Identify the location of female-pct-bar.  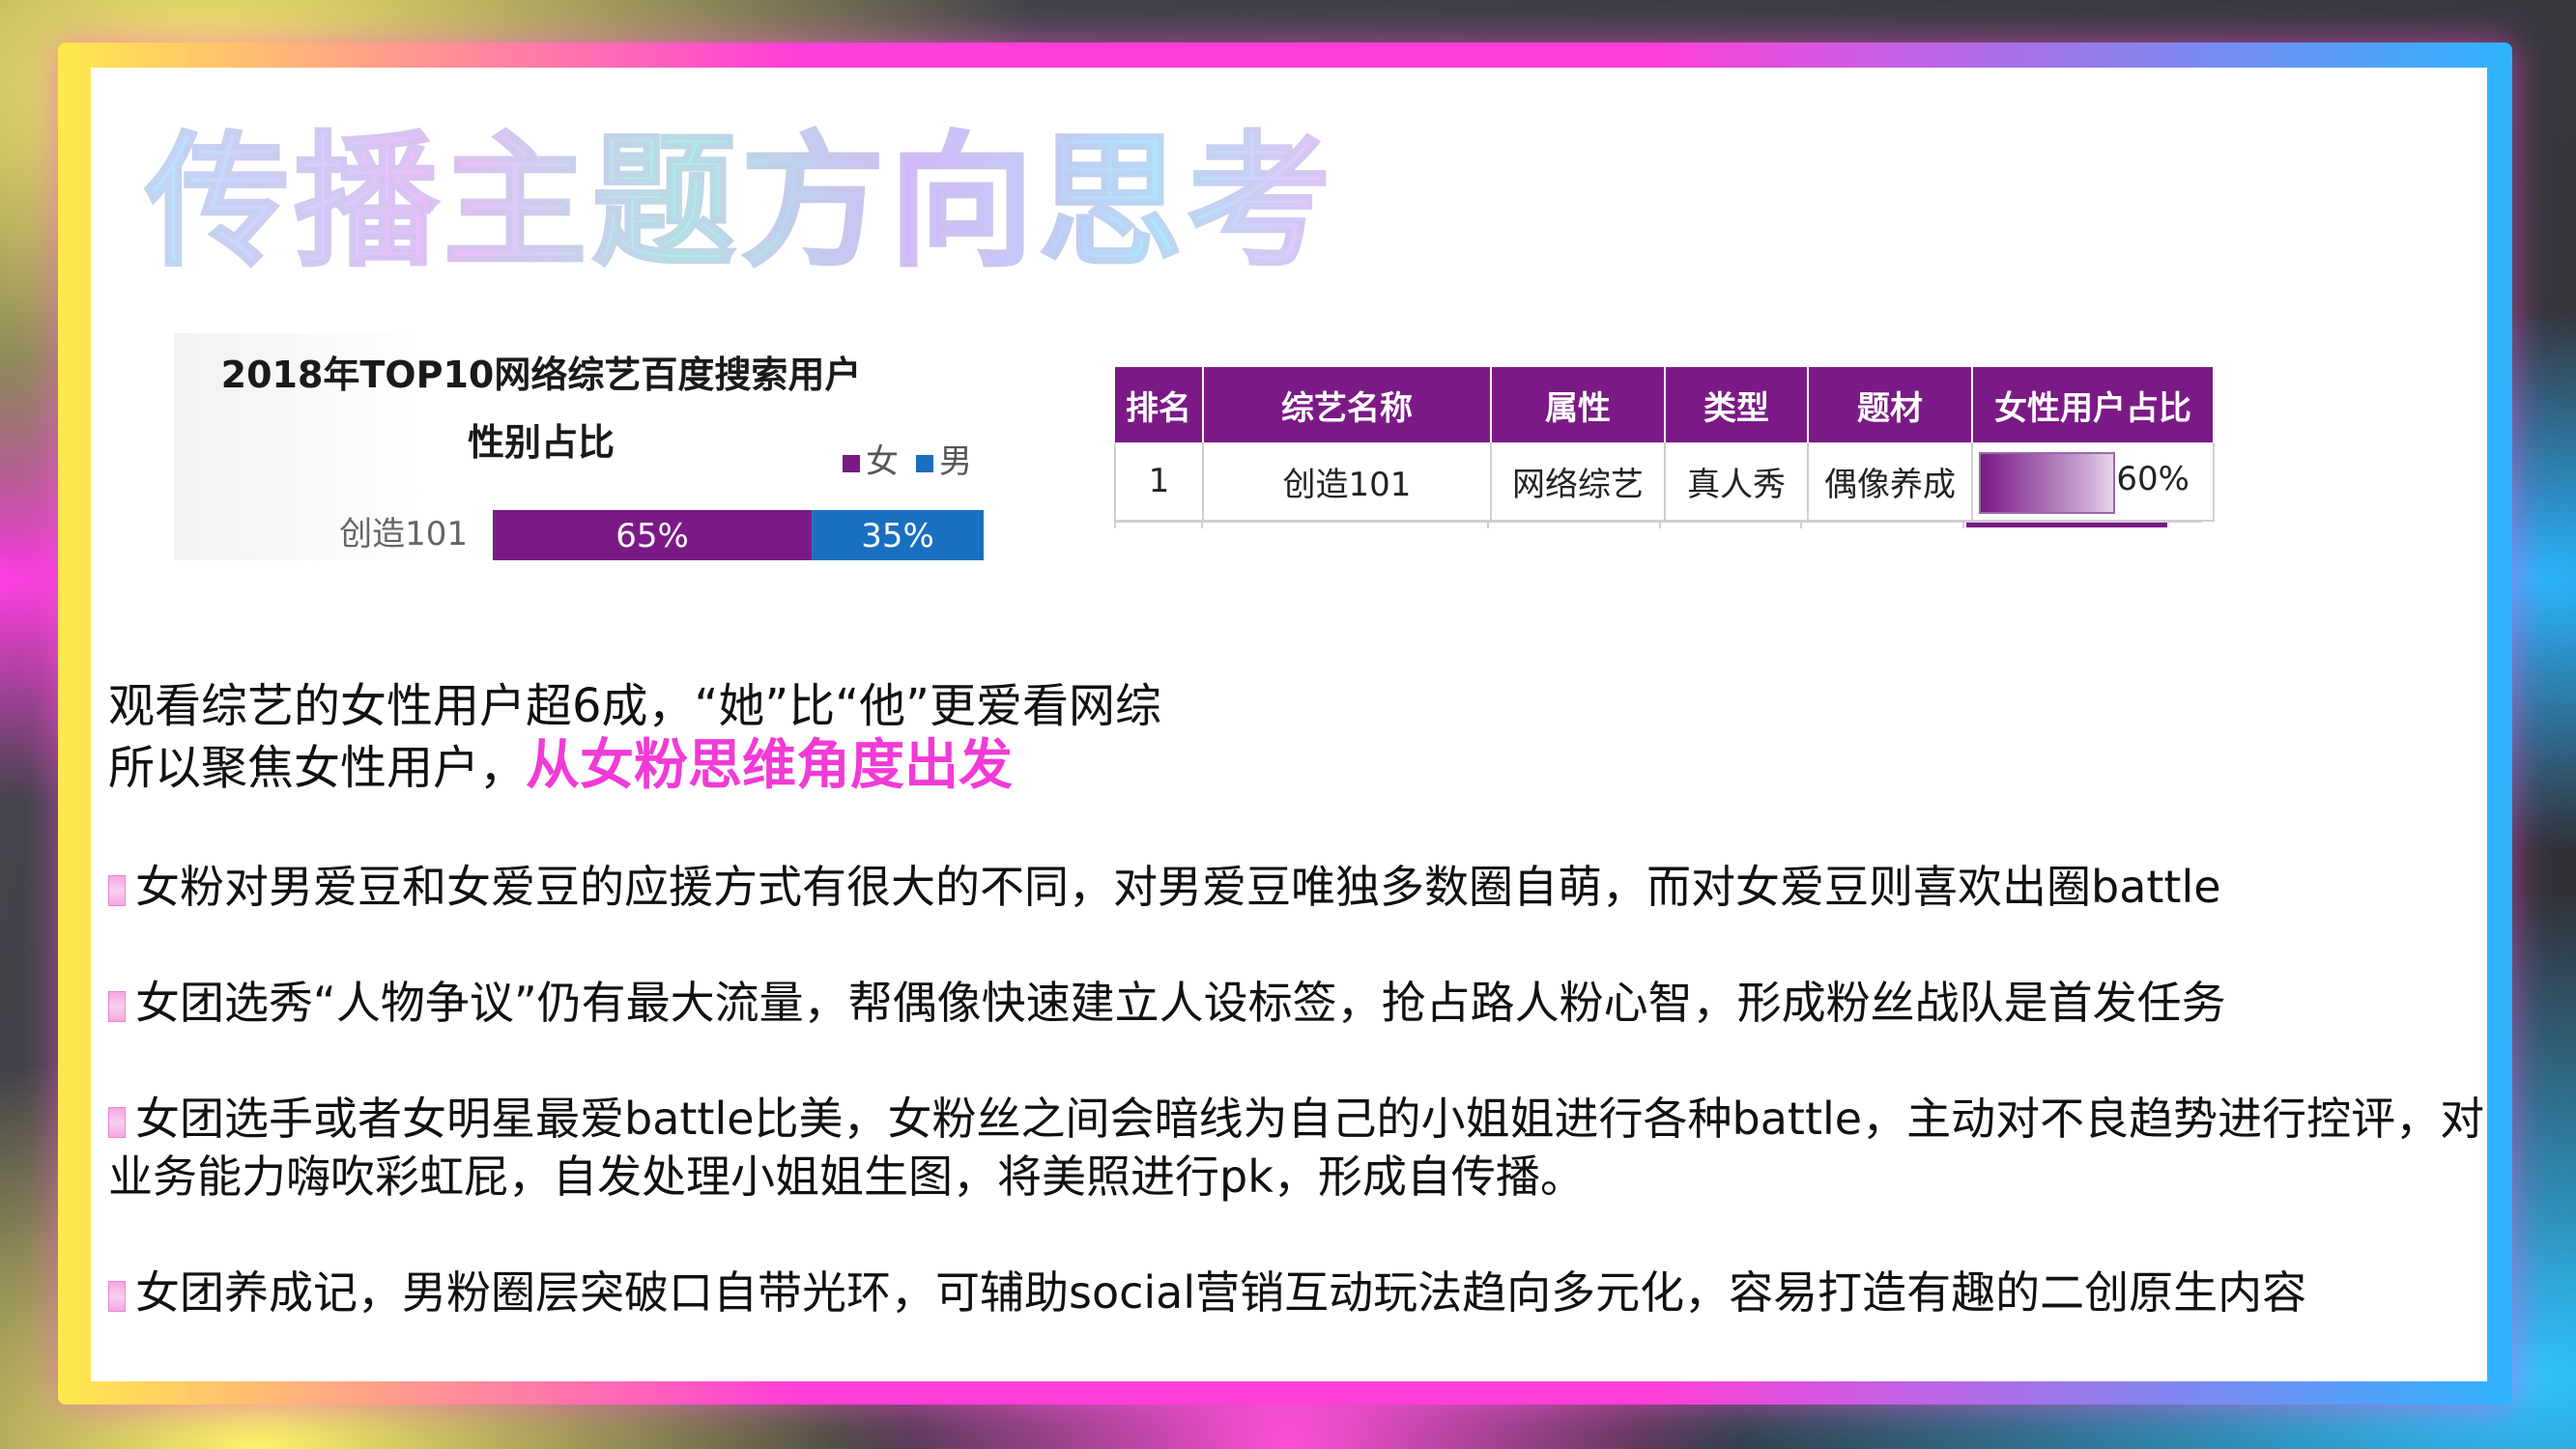
(2047, 483).